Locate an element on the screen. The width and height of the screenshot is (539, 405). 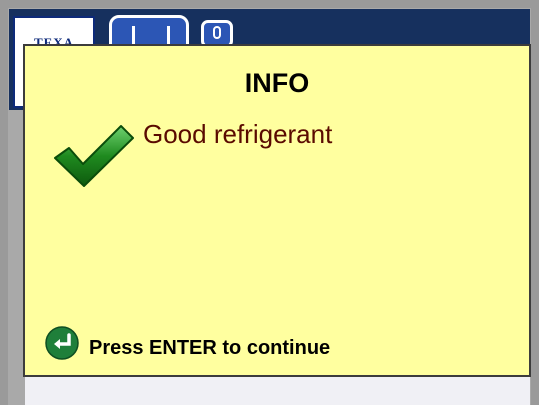
dialog-title: INFO is located at coordinates (277, 83).